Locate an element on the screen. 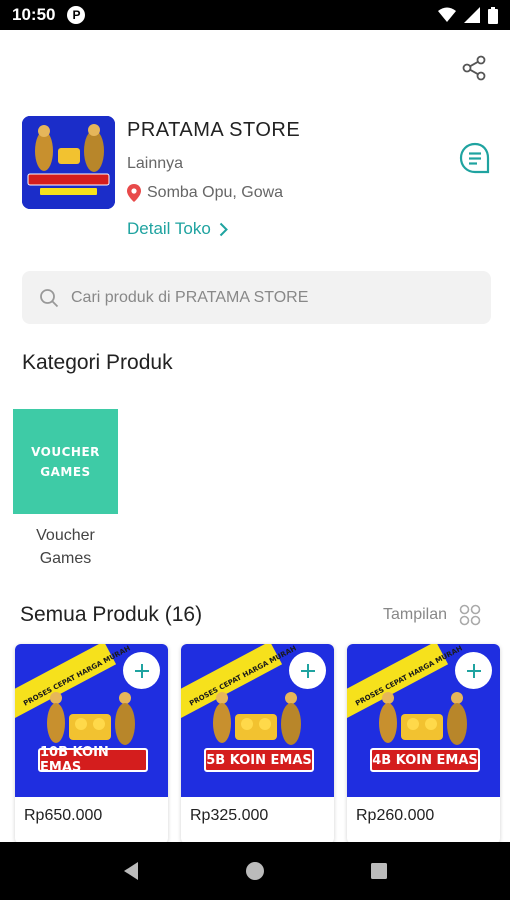  status-time: 10:50 is located at coordinates (34, 14).